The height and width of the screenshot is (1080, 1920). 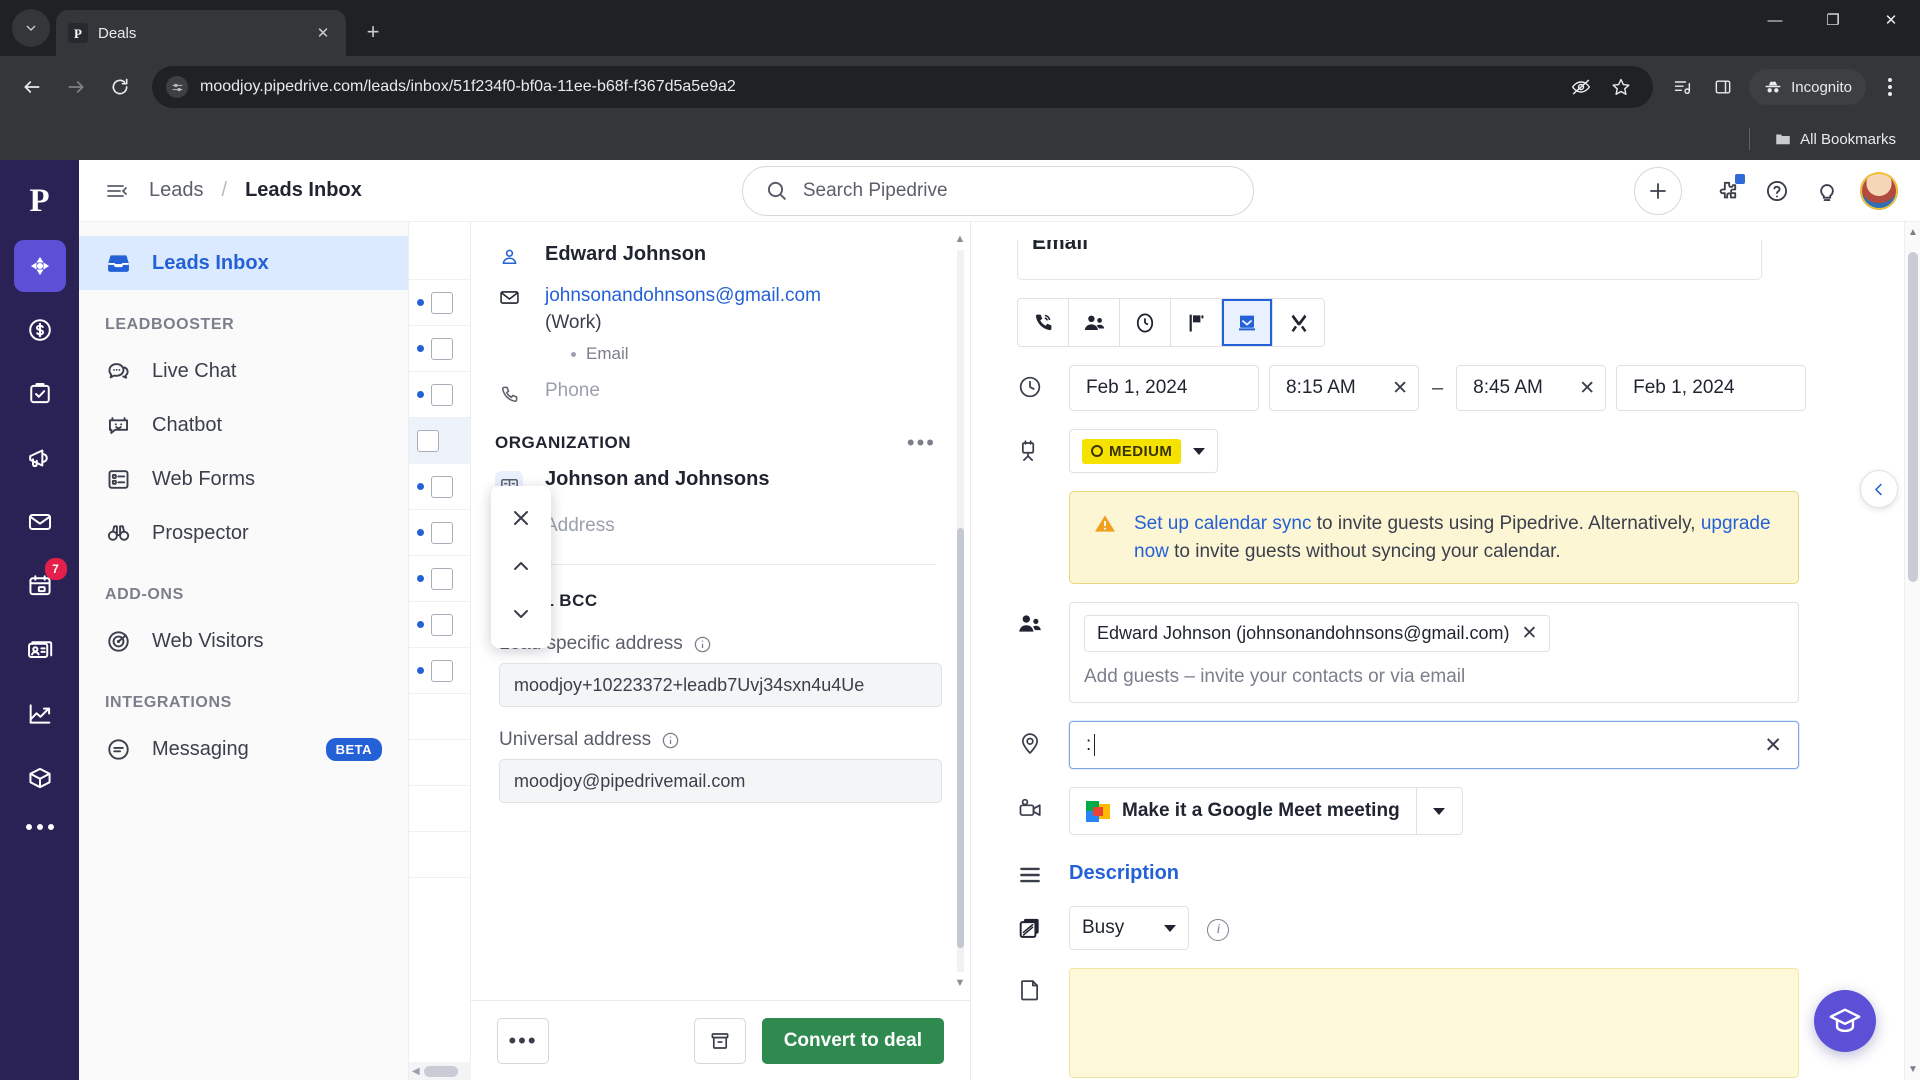 I want to click on lead-specific-address-field: moodjoy+10223372+leadb7Uvj34sxn4u4Uе, so click(x=720, y=685).